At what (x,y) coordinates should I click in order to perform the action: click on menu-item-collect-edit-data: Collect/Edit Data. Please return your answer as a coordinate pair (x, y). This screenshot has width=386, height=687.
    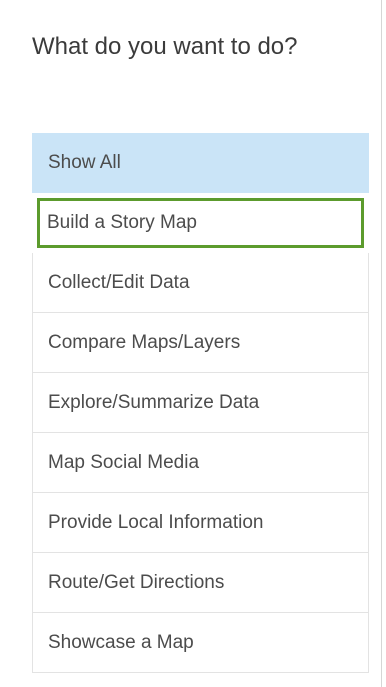
    Looking at the image, I should click on (200, 283).